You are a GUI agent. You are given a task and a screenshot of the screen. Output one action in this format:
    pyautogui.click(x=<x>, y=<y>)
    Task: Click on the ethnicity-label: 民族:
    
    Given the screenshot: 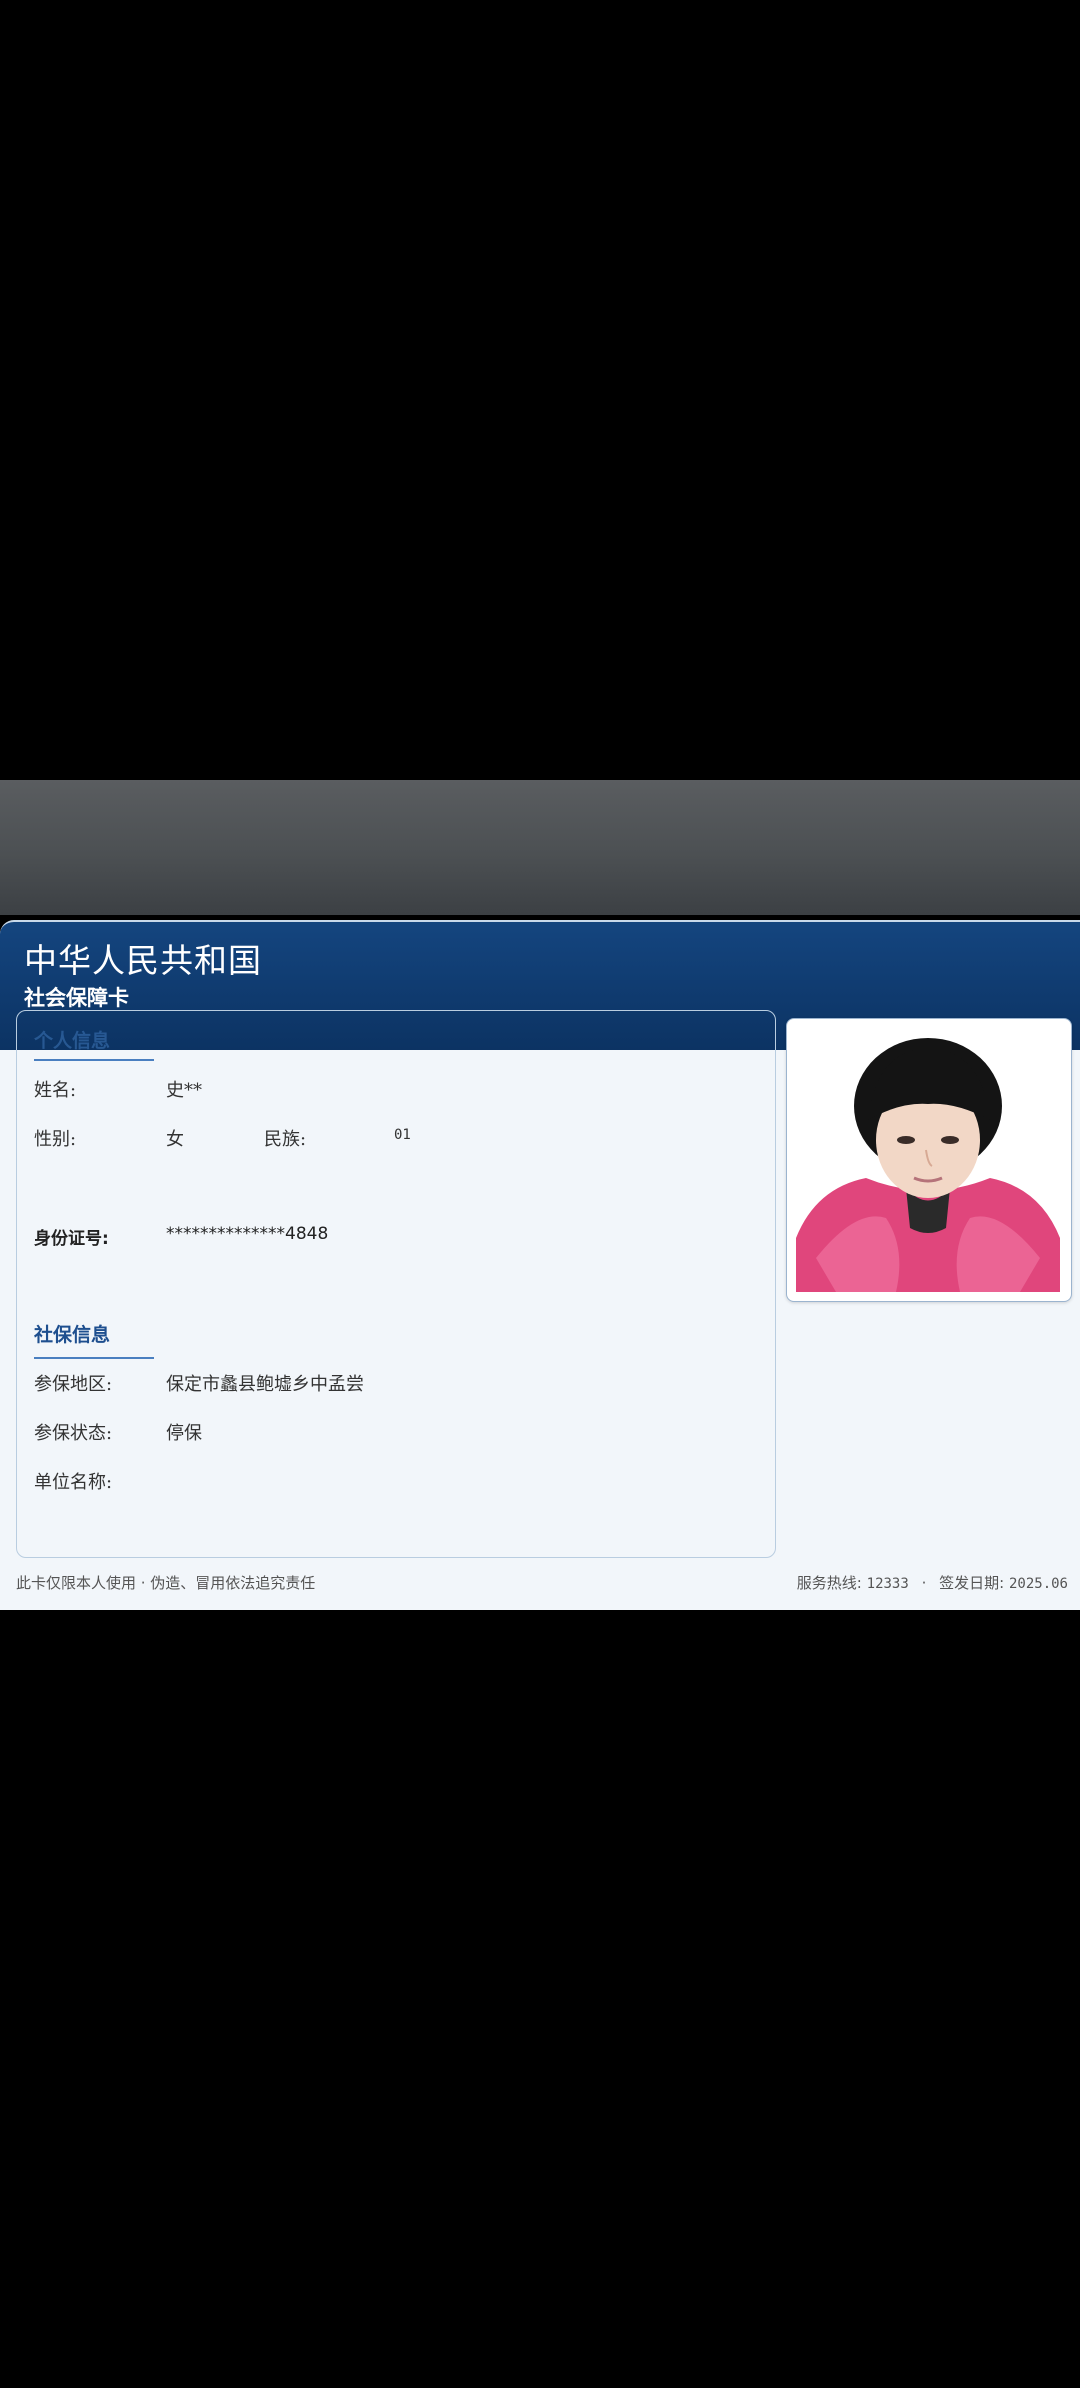 What is the action you would take?
    pyautogui.click(x=285, y=1139)
    